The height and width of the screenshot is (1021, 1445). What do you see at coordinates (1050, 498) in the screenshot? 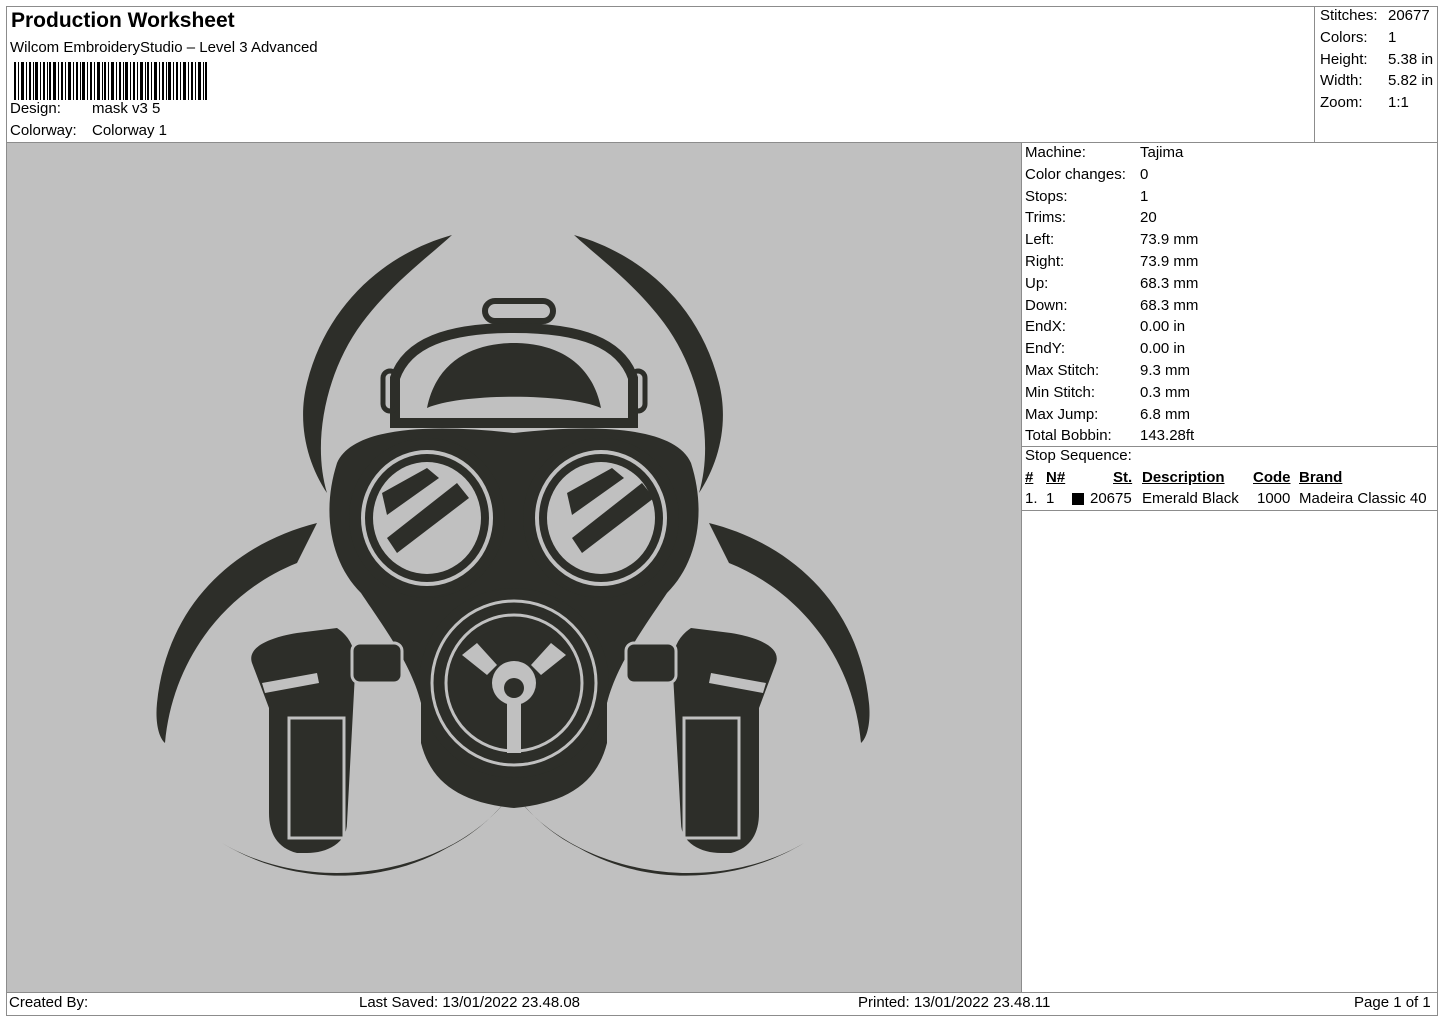
I see `table-cell-needle: 1` at bounding box center [1050, 498].